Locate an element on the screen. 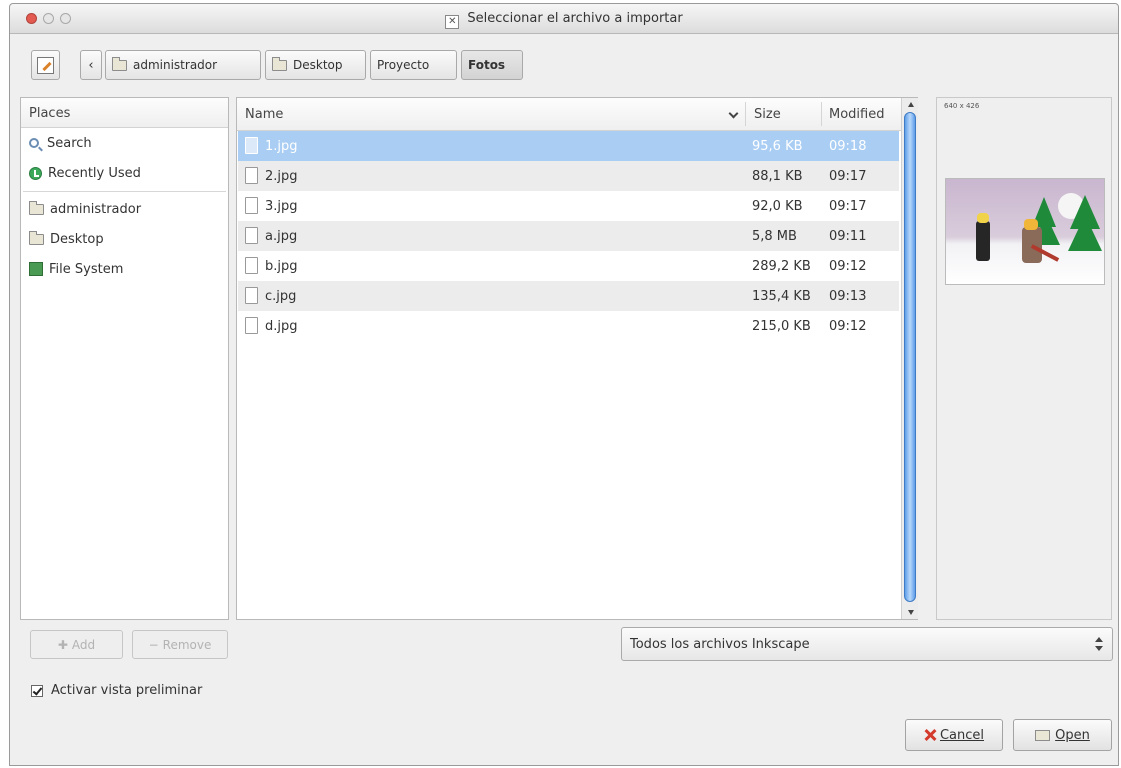 The width and height of the screenshot is (1121, 768). scroll-up-arrow-icon is located at coordinates (911, 104).